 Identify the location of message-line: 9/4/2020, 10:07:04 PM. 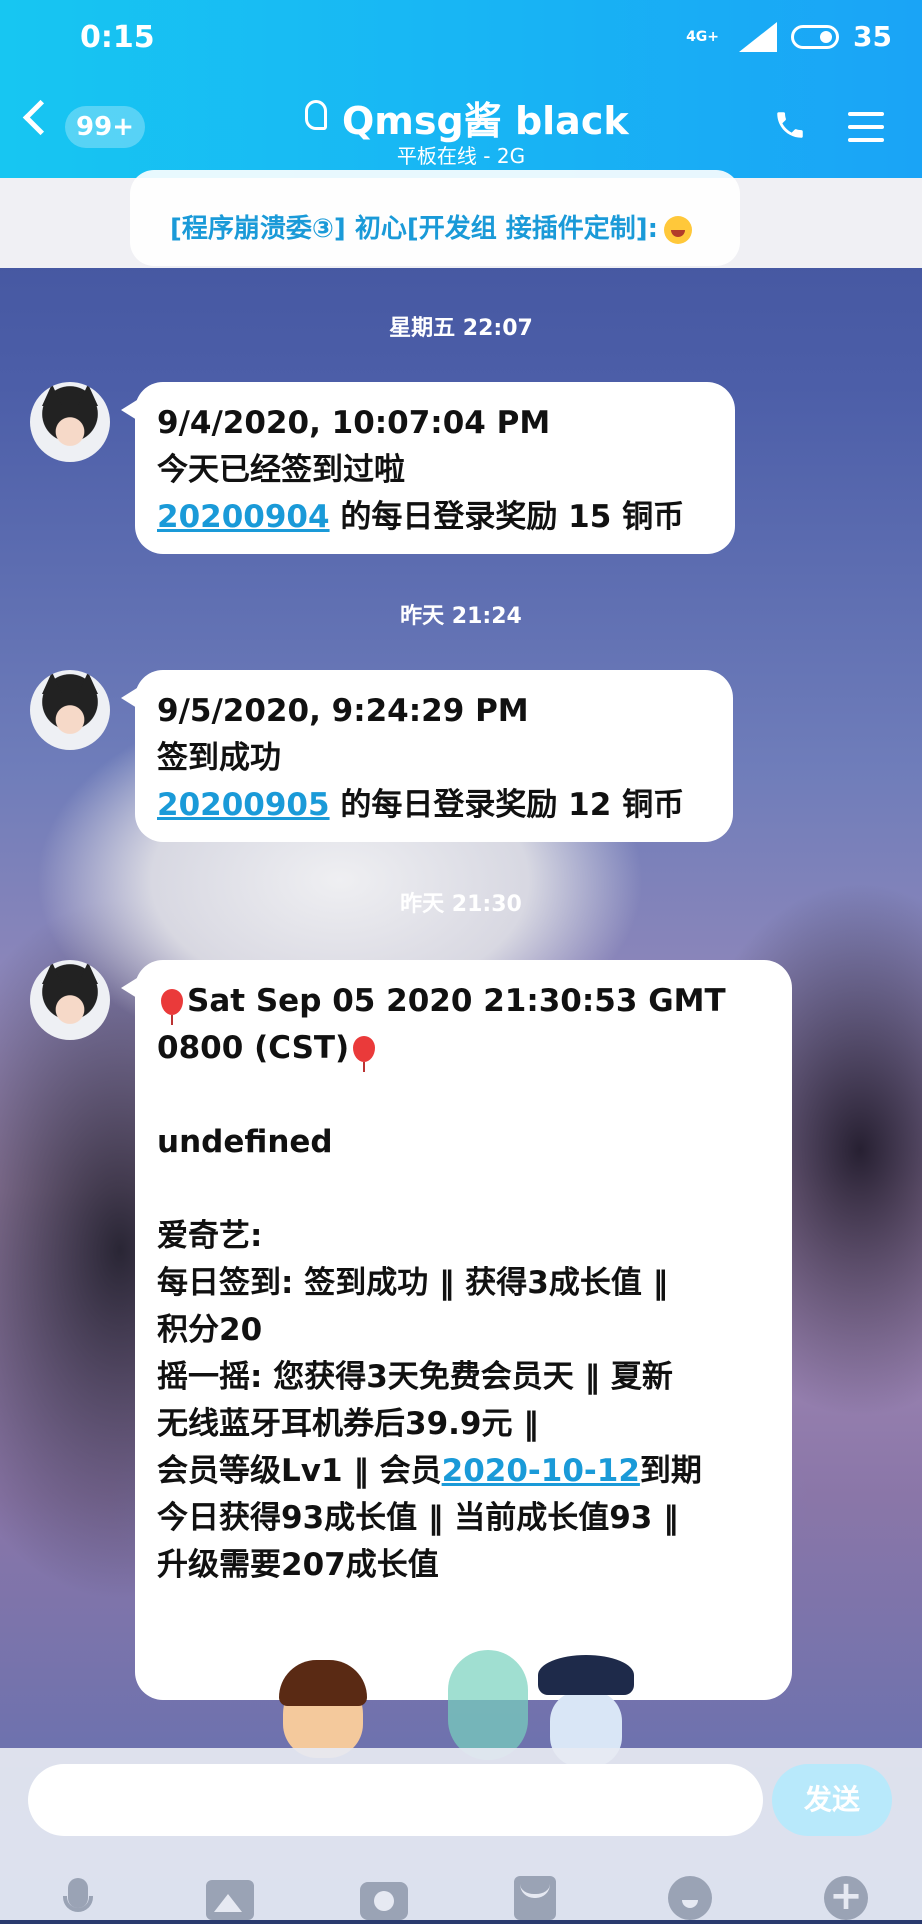
(354, 423).